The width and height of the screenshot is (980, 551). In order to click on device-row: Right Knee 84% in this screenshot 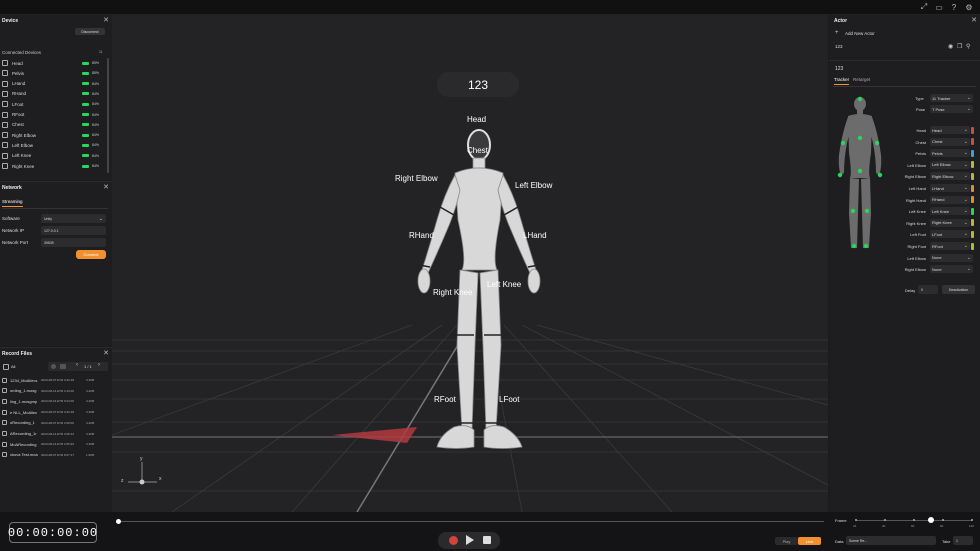, I will do `click(50, 166)`.